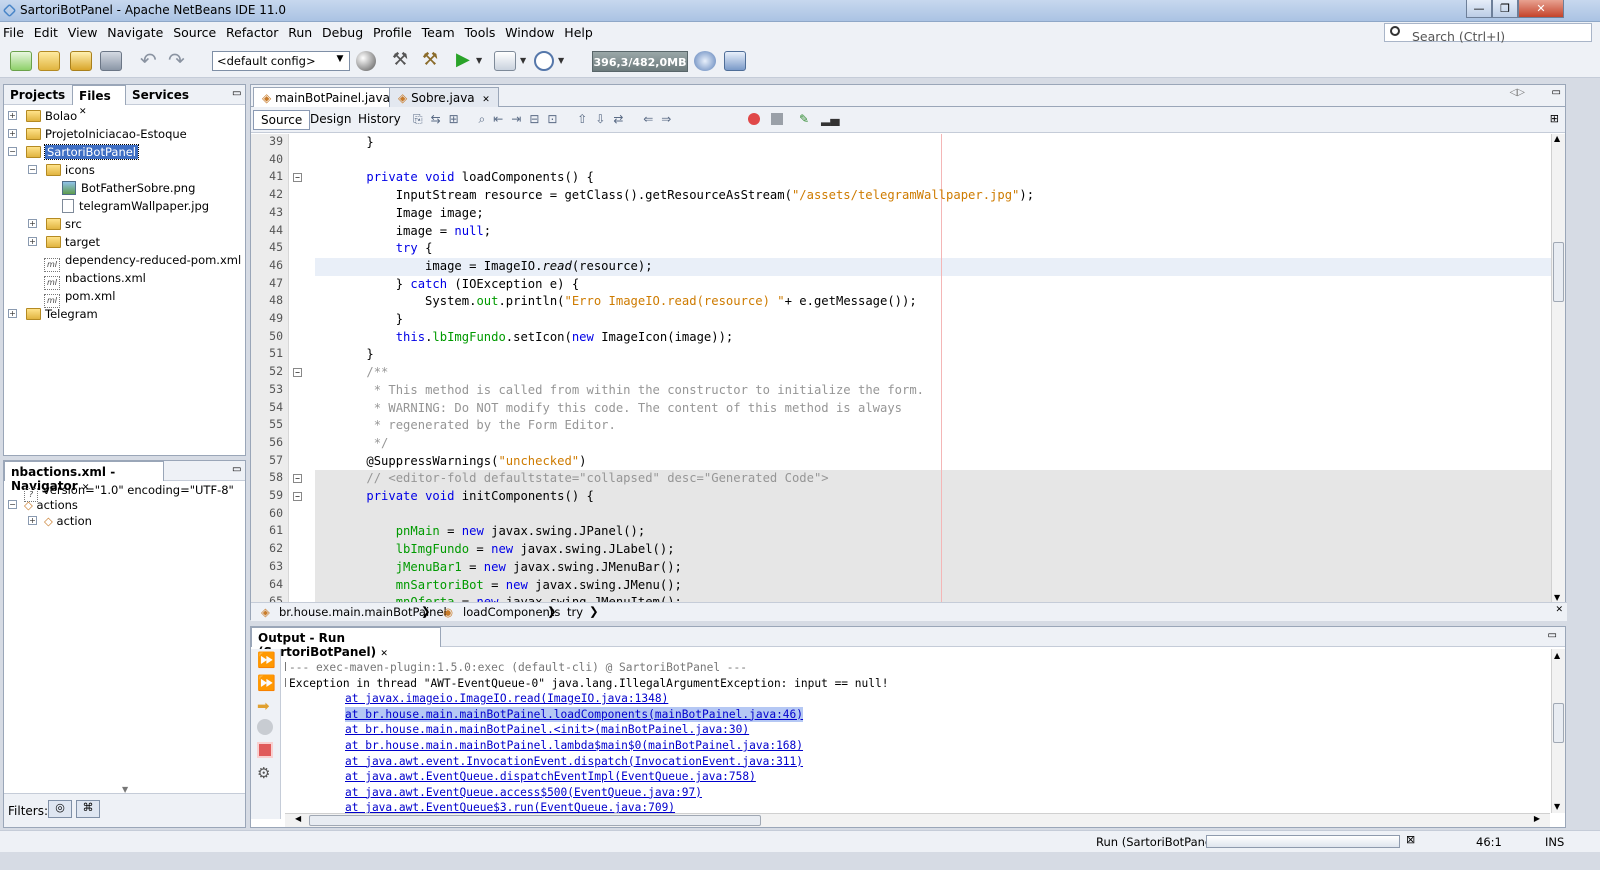 This screenshot has width=1600, height=870. What do you see at coordinates (511, 612) in the screenshot?
I see `breadcrumb-method: loadComponents` at bounding box center [511, 612].